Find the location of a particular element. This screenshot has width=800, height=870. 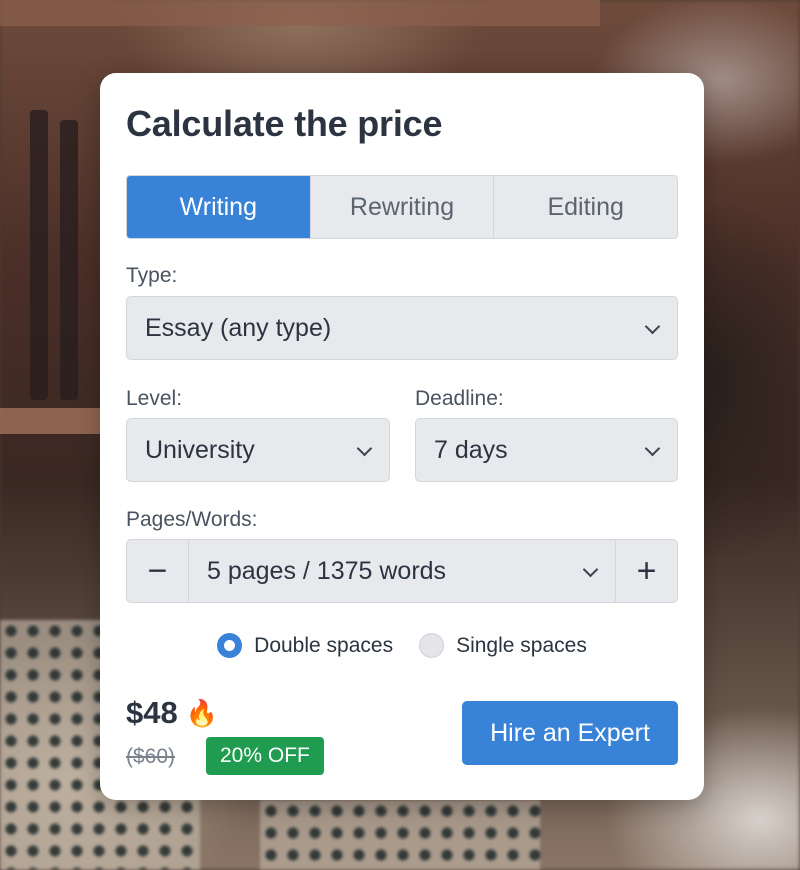

pages-stepper: − 5 pages / 1375 words + is located at coordinates (402, 571).